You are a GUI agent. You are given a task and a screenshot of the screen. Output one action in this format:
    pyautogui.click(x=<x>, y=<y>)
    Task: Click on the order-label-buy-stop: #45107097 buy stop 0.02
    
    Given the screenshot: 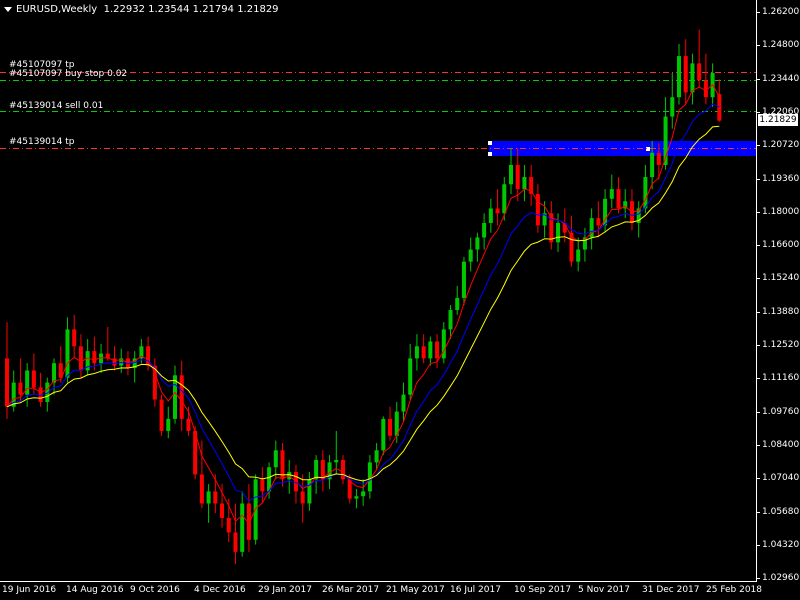 What is the action you would take?
    pyautogui.click(x=68, y=74)
    